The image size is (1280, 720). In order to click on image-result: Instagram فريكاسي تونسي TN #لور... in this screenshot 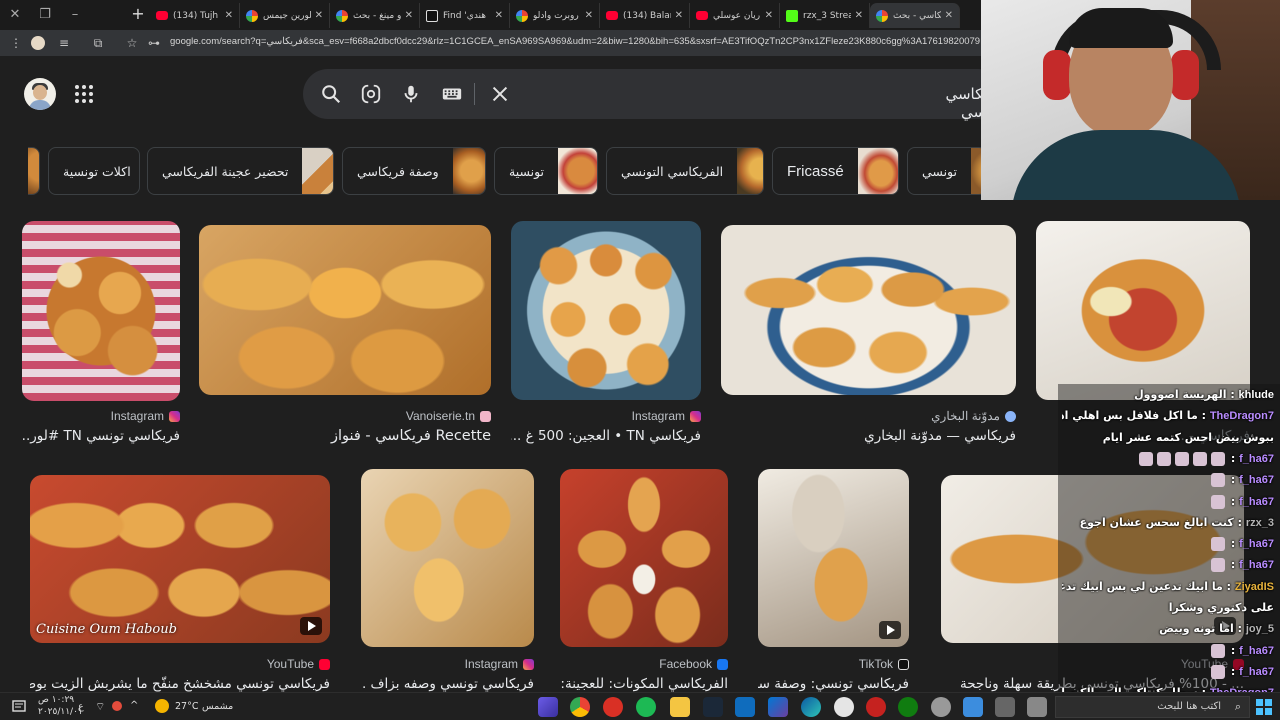, I will do `click(101, 333)`.